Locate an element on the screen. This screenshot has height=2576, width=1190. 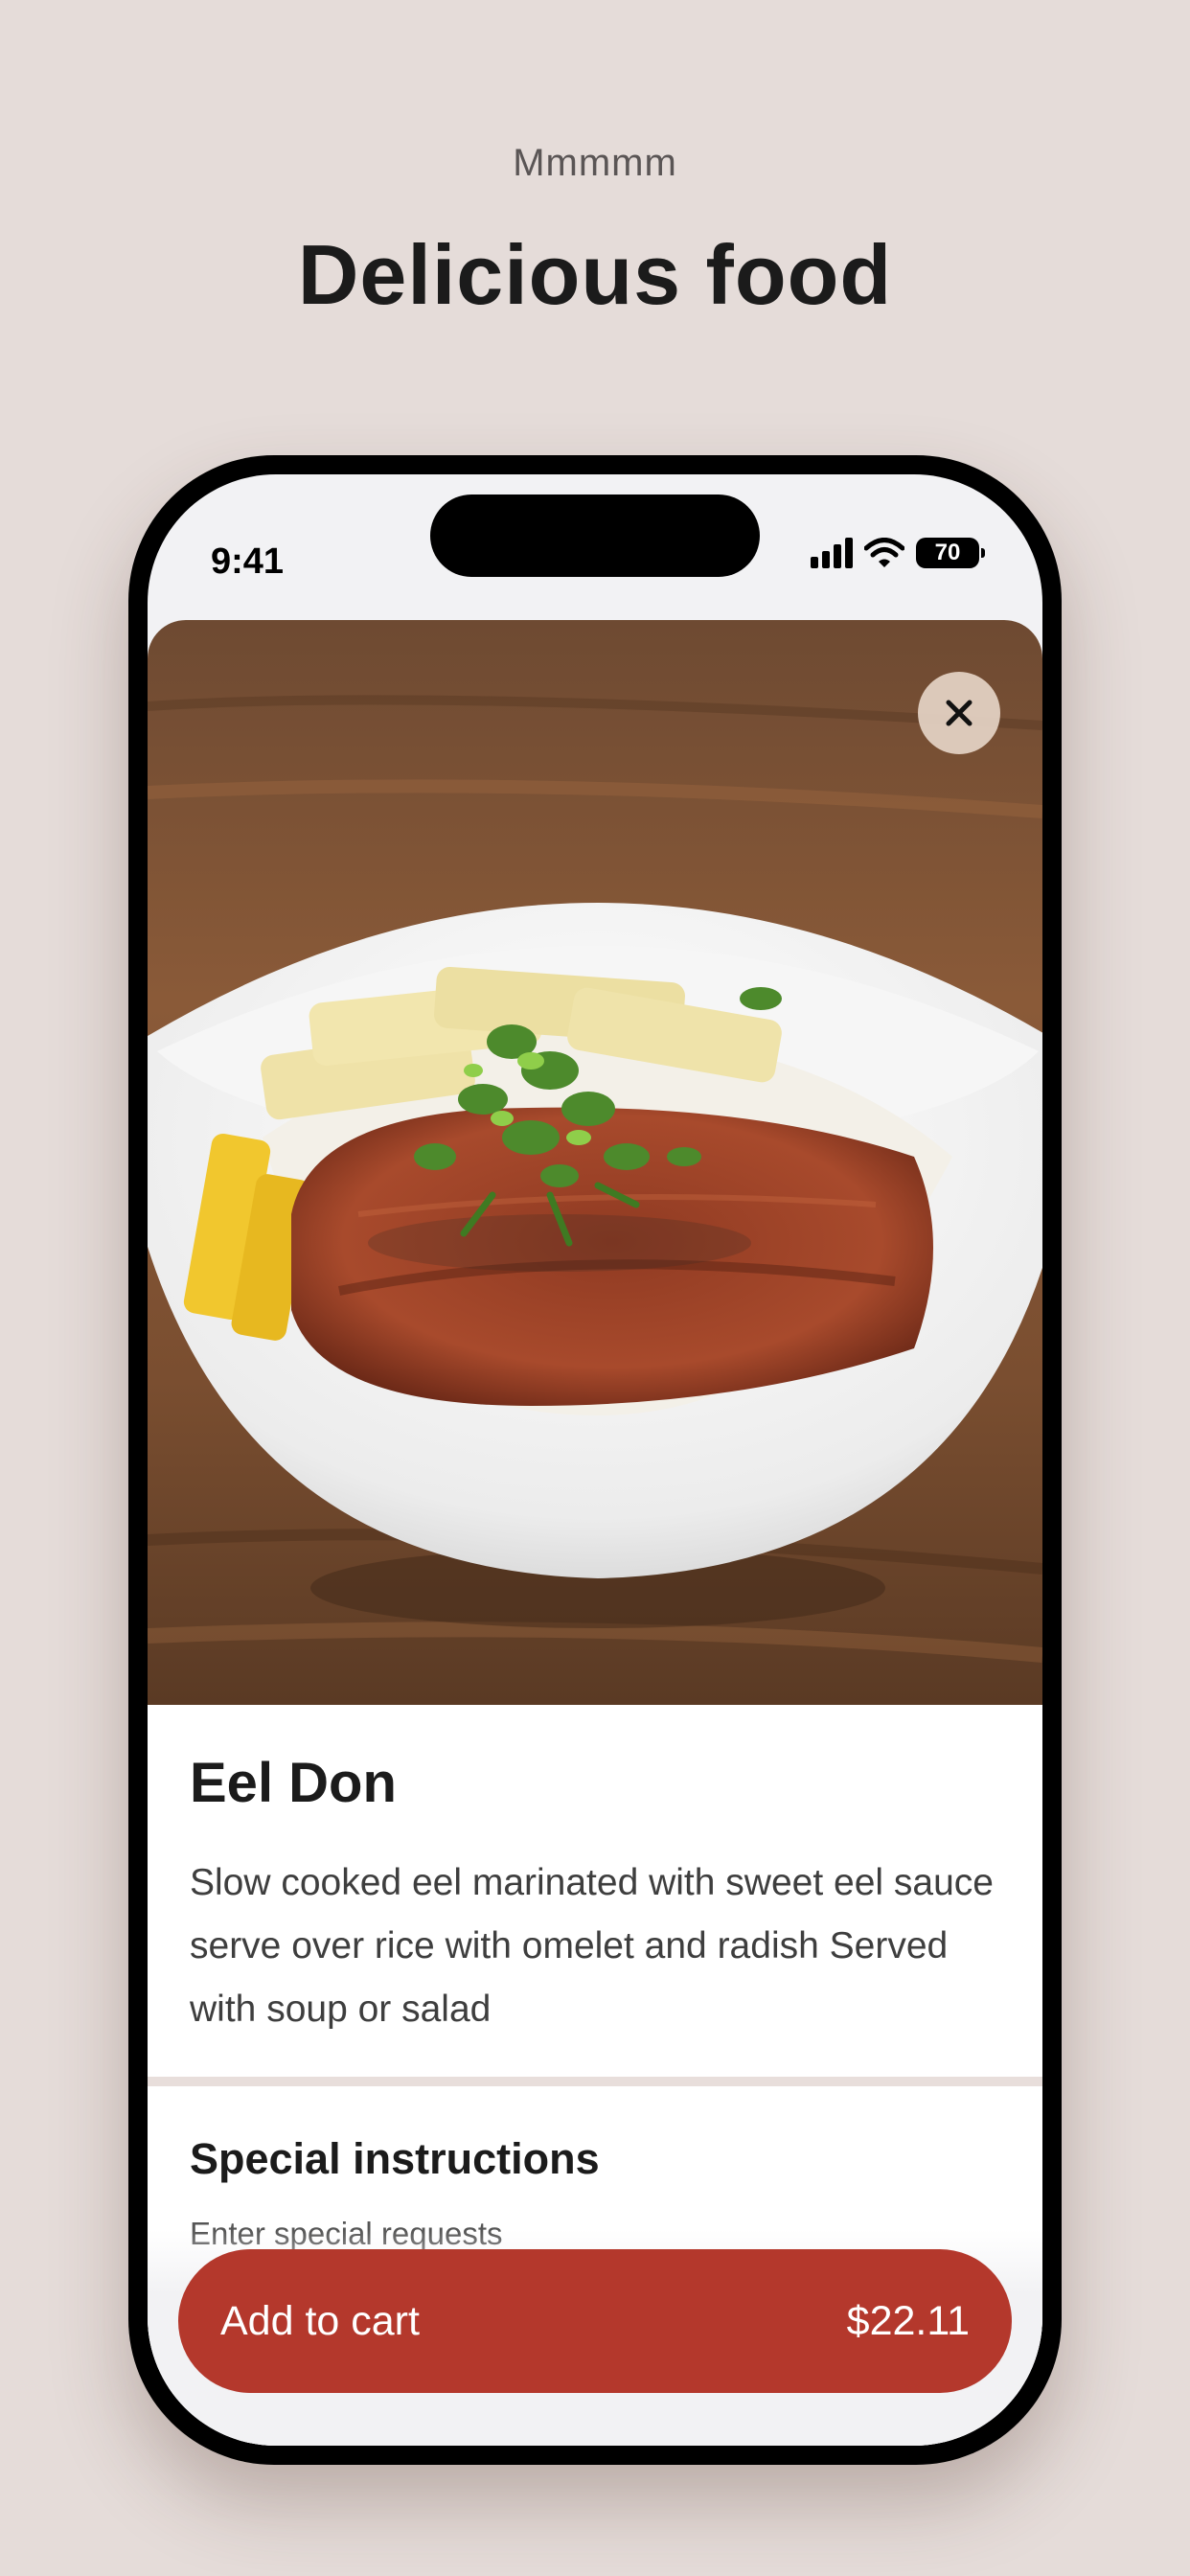
add-to-cart-button: Add to cart $22.11 is located at coordinates (595, 2321).